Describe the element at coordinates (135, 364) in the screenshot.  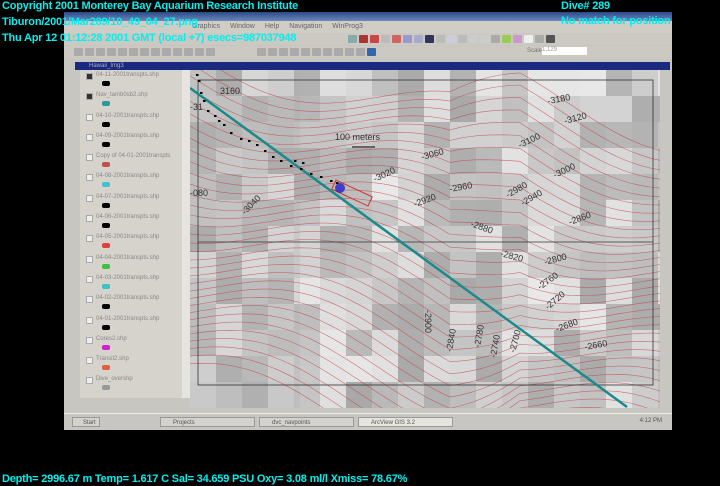
I see `legend-item: Transit2.shp` at that location.